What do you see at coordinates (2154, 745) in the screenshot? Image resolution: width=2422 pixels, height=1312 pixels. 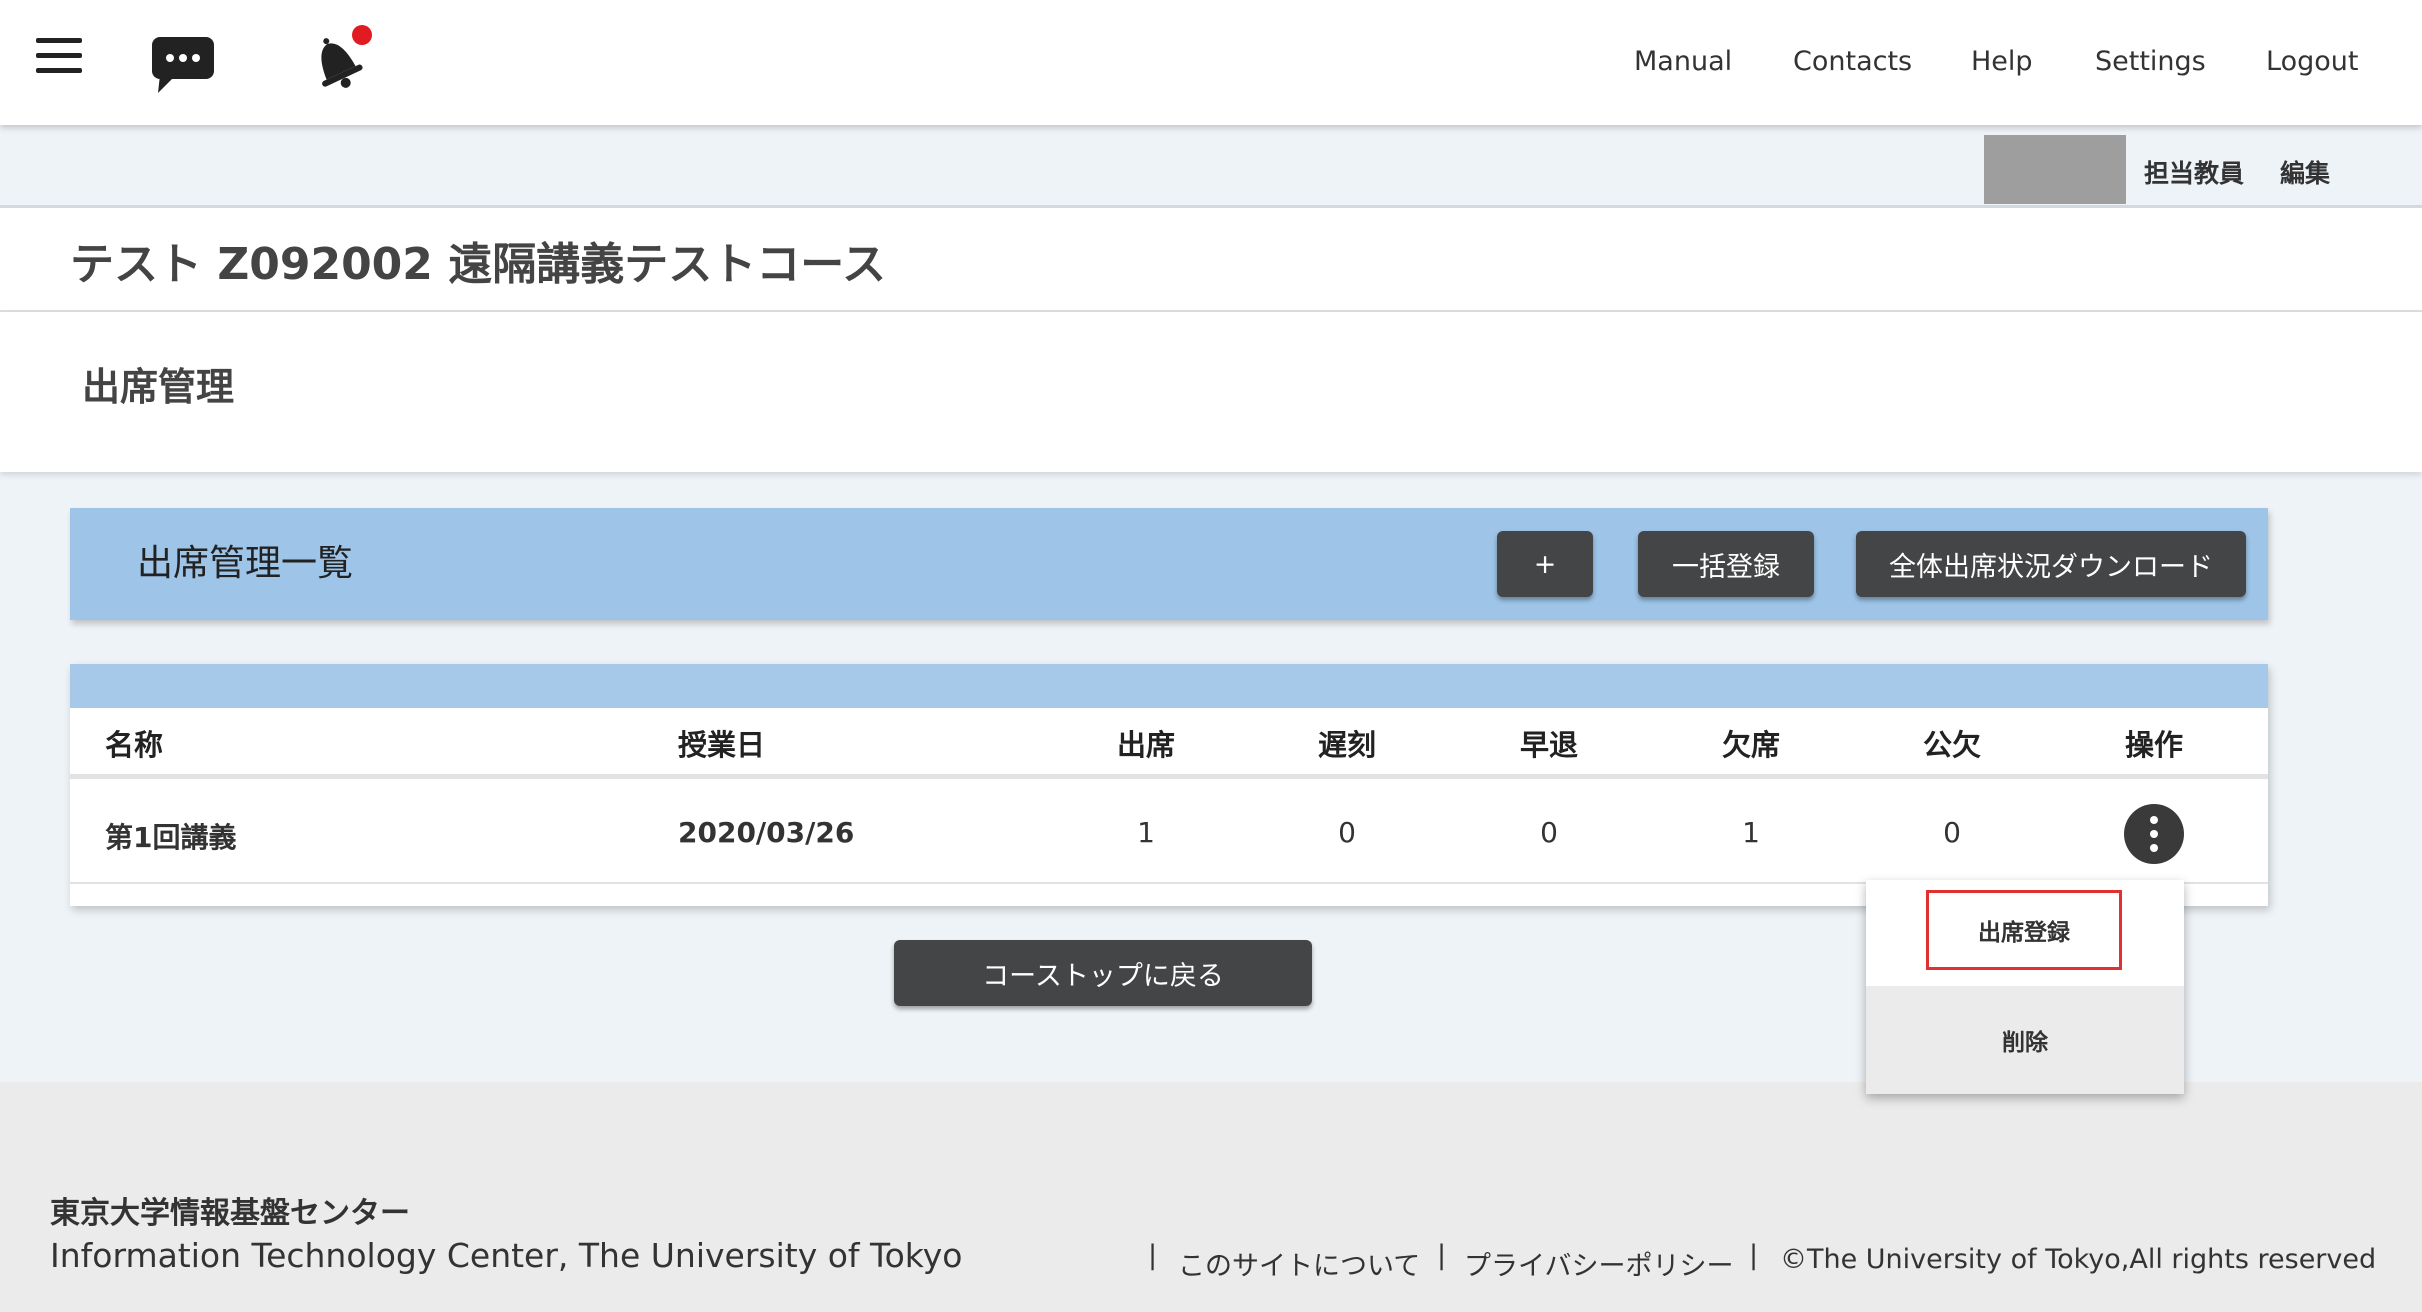 I see `column-header-actions: 操作` at bounding box center [2154, 745].